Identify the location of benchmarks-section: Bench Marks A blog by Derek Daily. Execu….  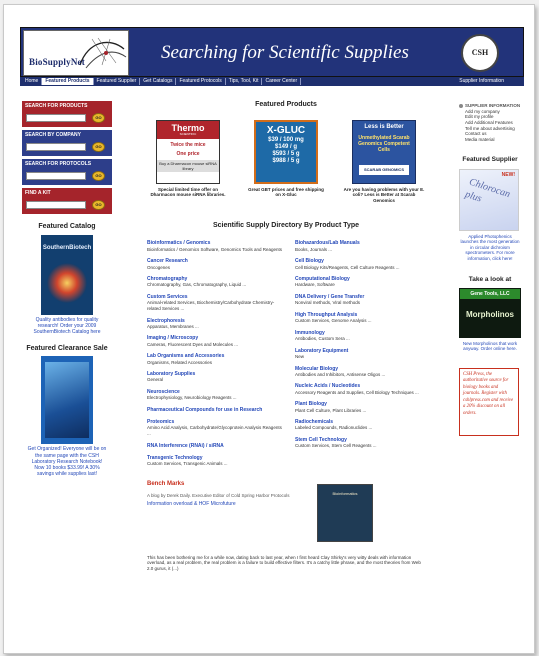
(286, 528).